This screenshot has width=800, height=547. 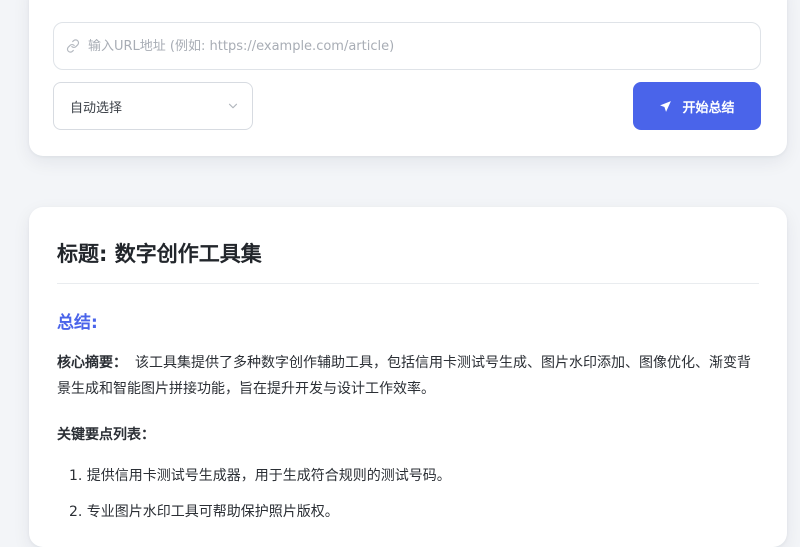 I want to click on url-field, so click(x=407, y=46).